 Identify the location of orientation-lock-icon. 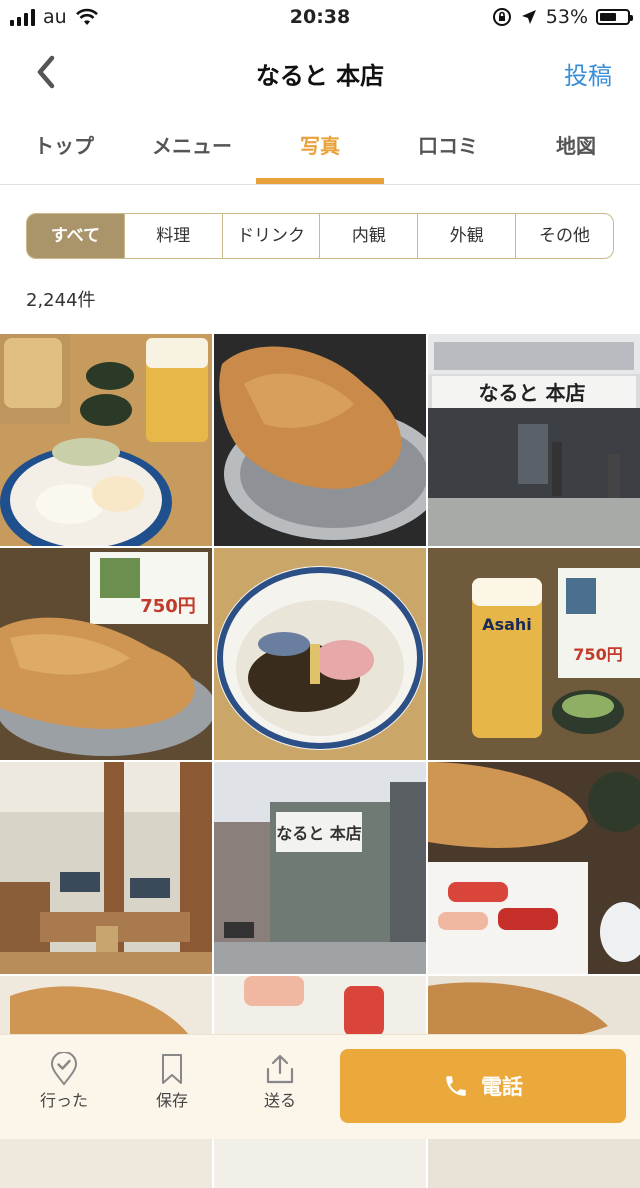
(501, 17).